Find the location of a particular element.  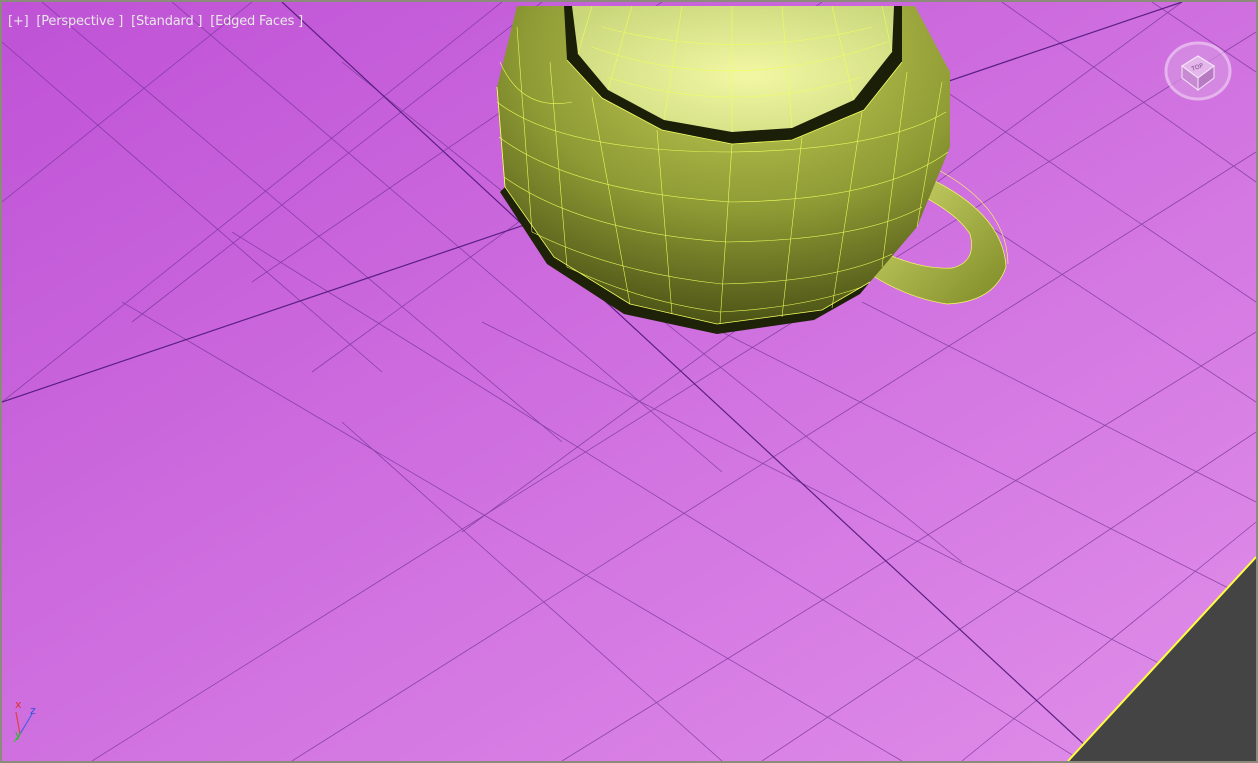

viewport-shading-label: [Standard ] is located at coordinates (166, 21).